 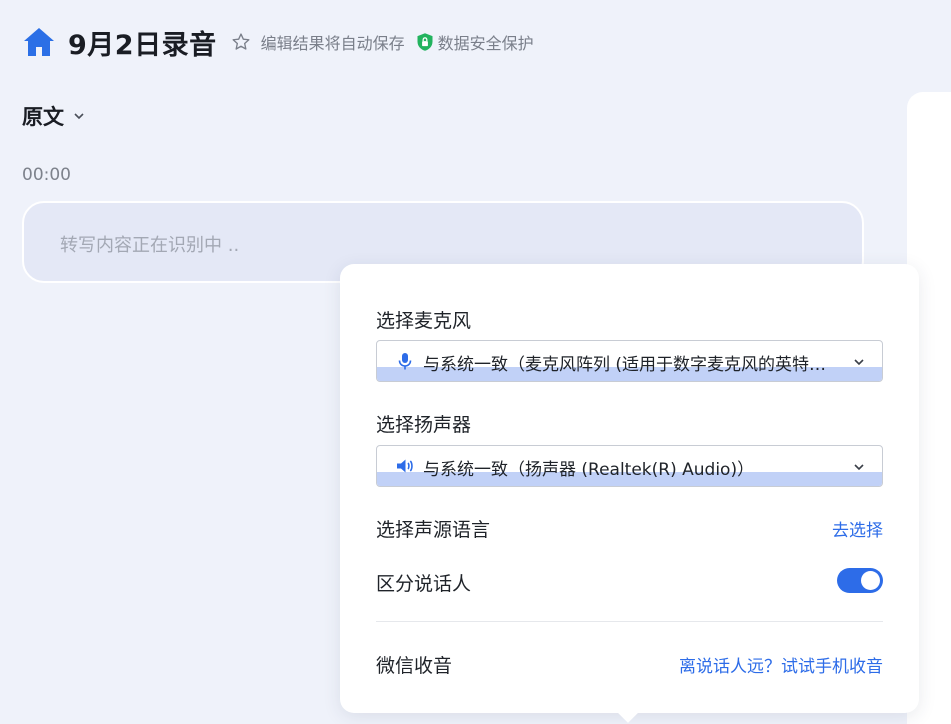 What do you see at coordinates (485, 43) in the screenshot?
I see `security-note: 数据安全保护` at bounding box center [485, 43].